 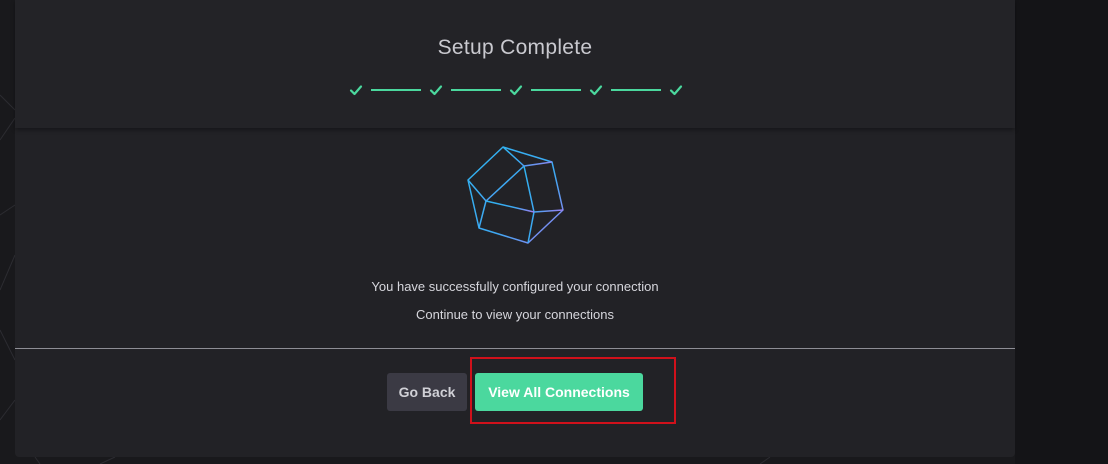 What do you see at coordinates (596, 90) in the screenshot?
I see `step-4-check-icon` at bounding box center [596, 90].